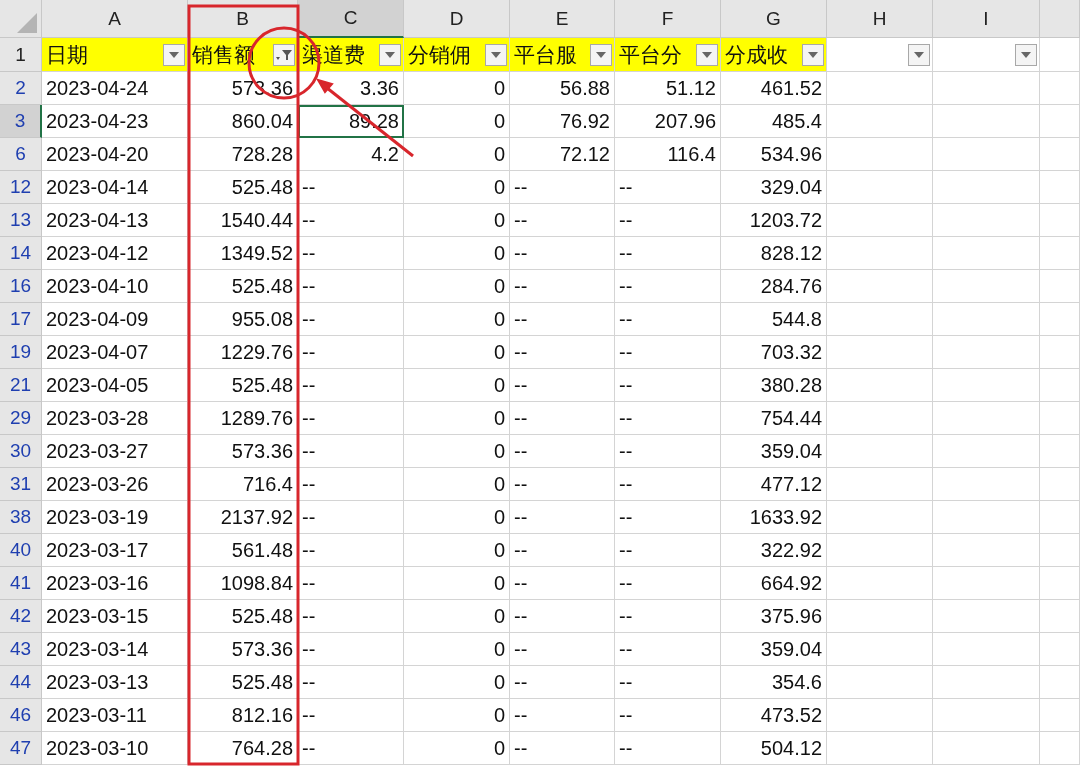 This screenshot has height=769, width=1080. I want to click on column-header: C, so click(351, 19).